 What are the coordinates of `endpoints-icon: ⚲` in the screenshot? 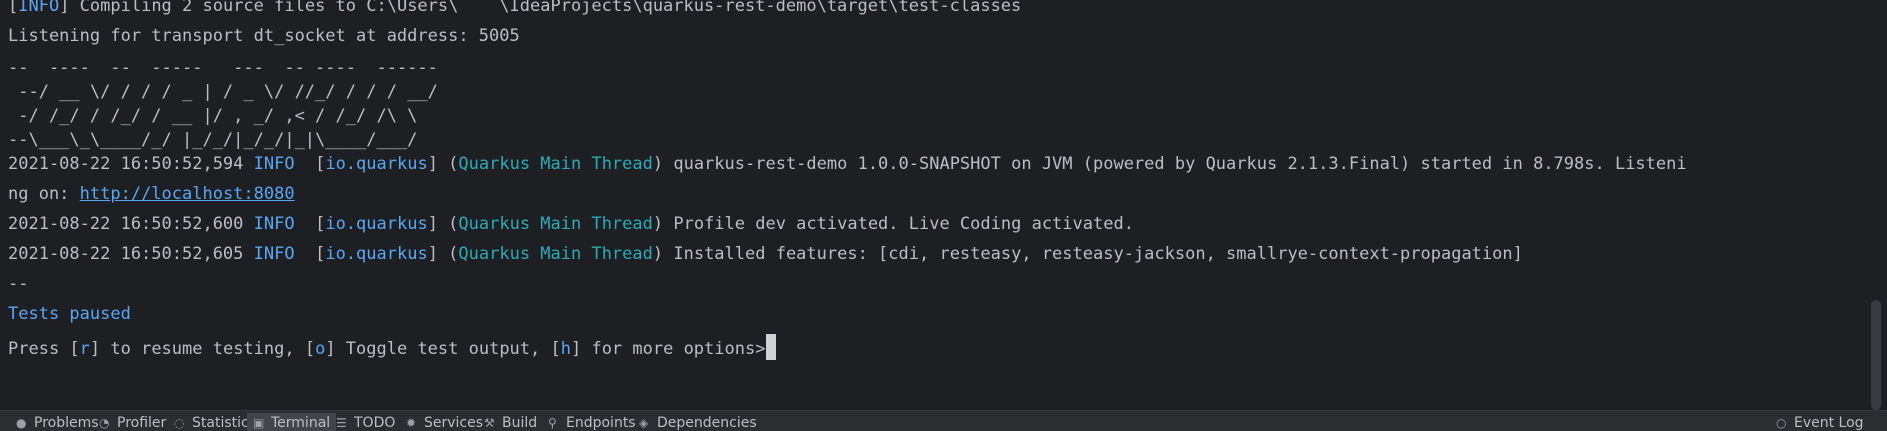 It's located at (552, 423).